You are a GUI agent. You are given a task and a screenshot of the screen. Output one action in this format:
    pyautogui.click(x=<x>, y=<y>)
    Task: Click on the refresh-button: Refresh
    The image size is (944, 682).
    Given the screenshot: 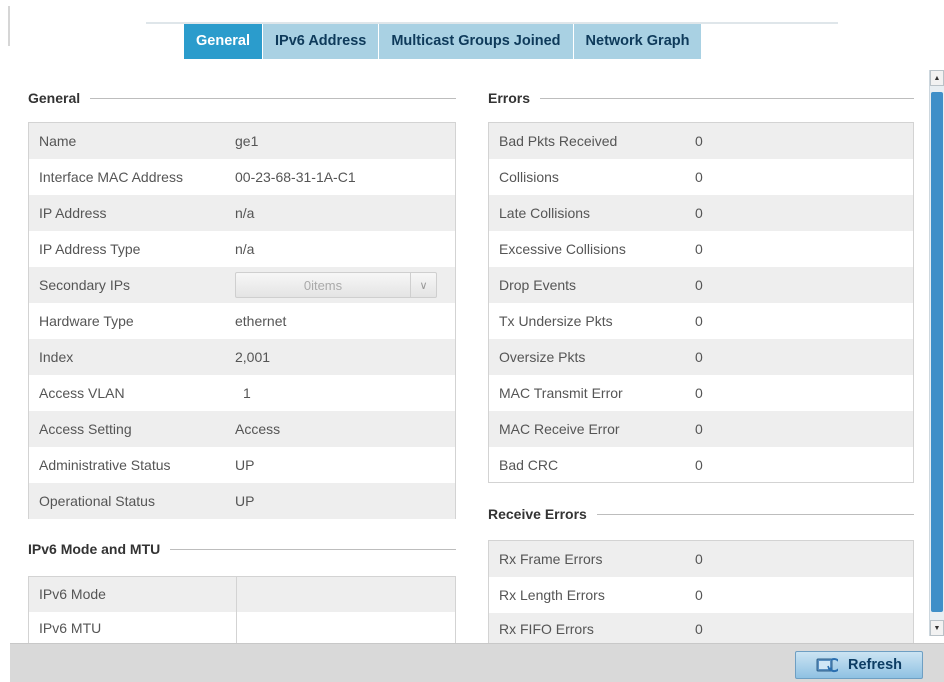 What is the action you would take?
    pyautogui.click(x=859, y=665)
    